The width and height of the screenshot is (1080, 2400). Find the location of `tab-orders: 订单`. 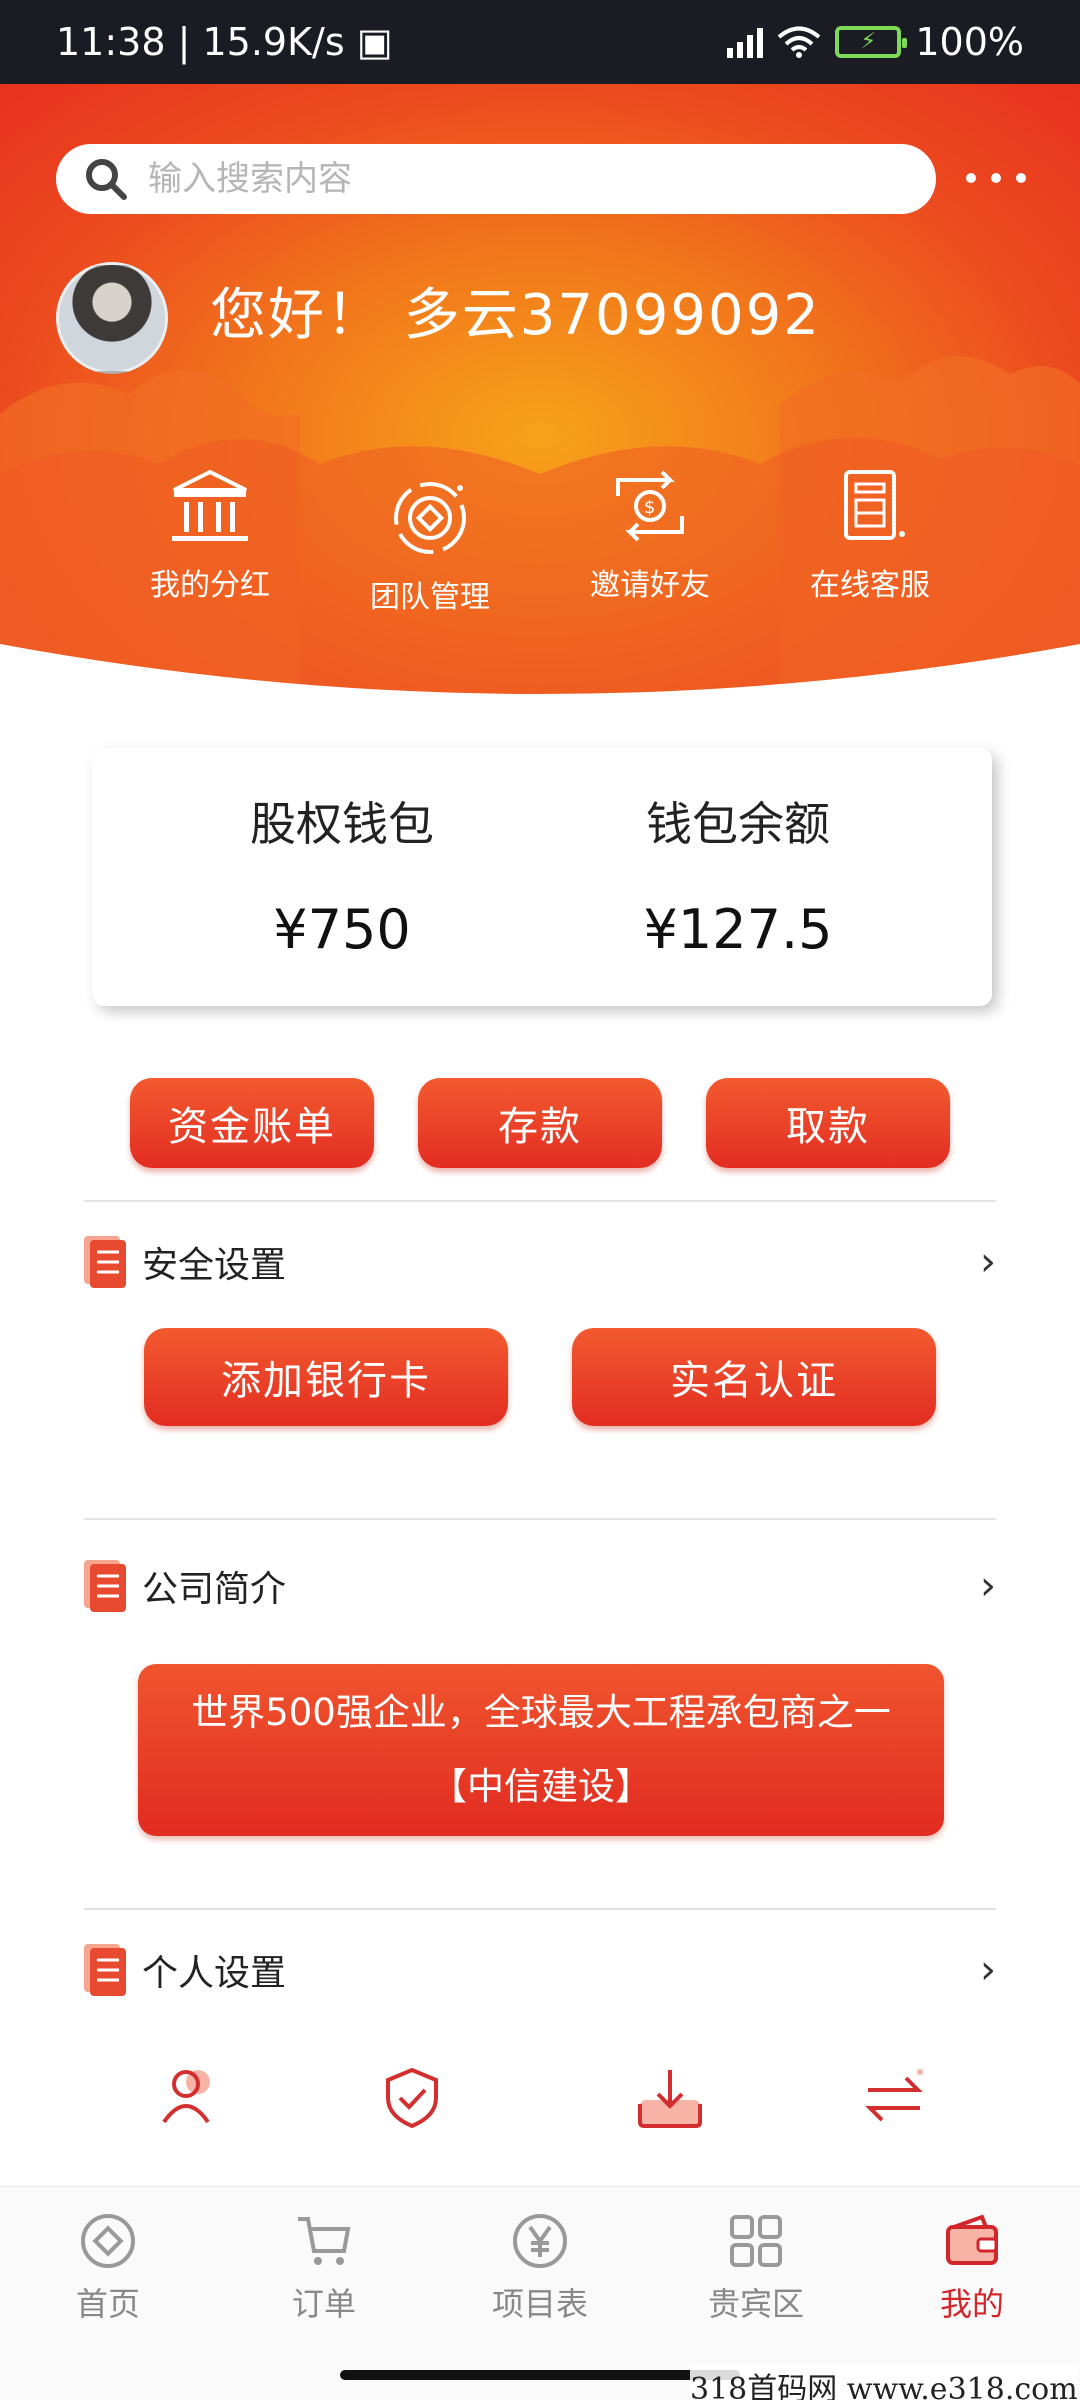

tab-orders: 订单 is located at coordinates (324, 2268).